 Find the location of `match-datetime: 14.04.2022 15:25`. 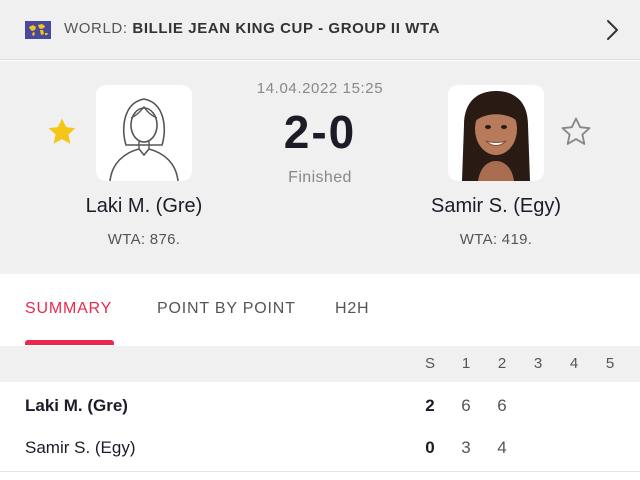

match-datetime: 14.04.2022 15:25 is located at coordinates (320, 88).